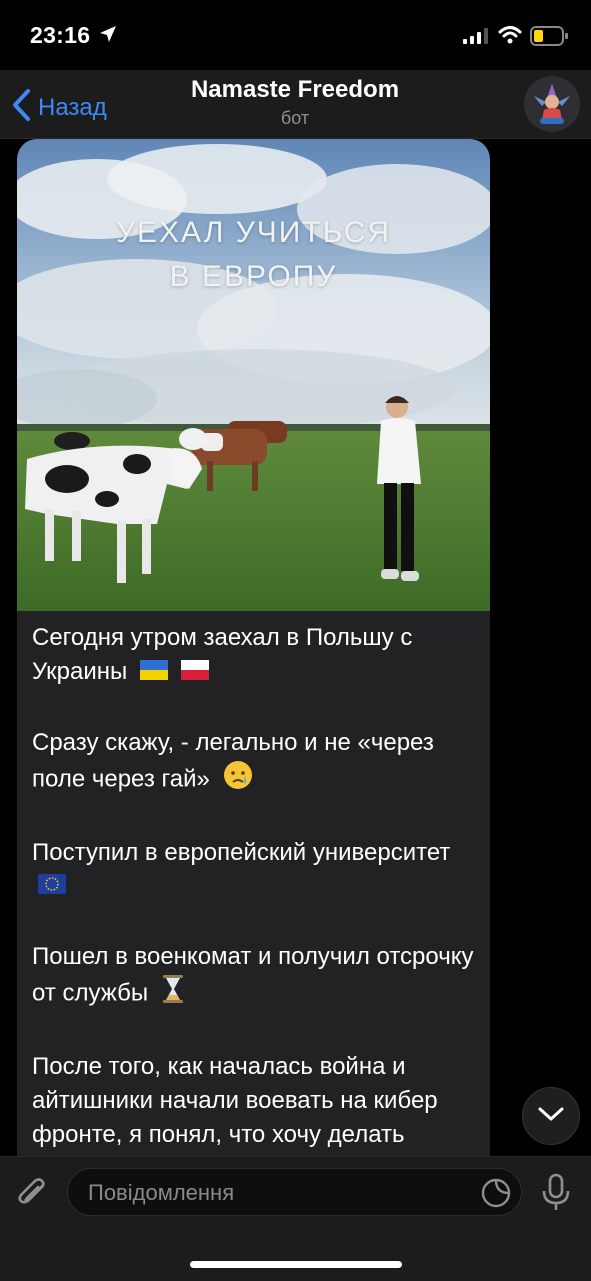 The width and height of the screenshot is (591, 1281). What do you see at coordinates (33, 1196) in the screenshot?
I see `paperclip-icon` at bounding box center [33, 1196].